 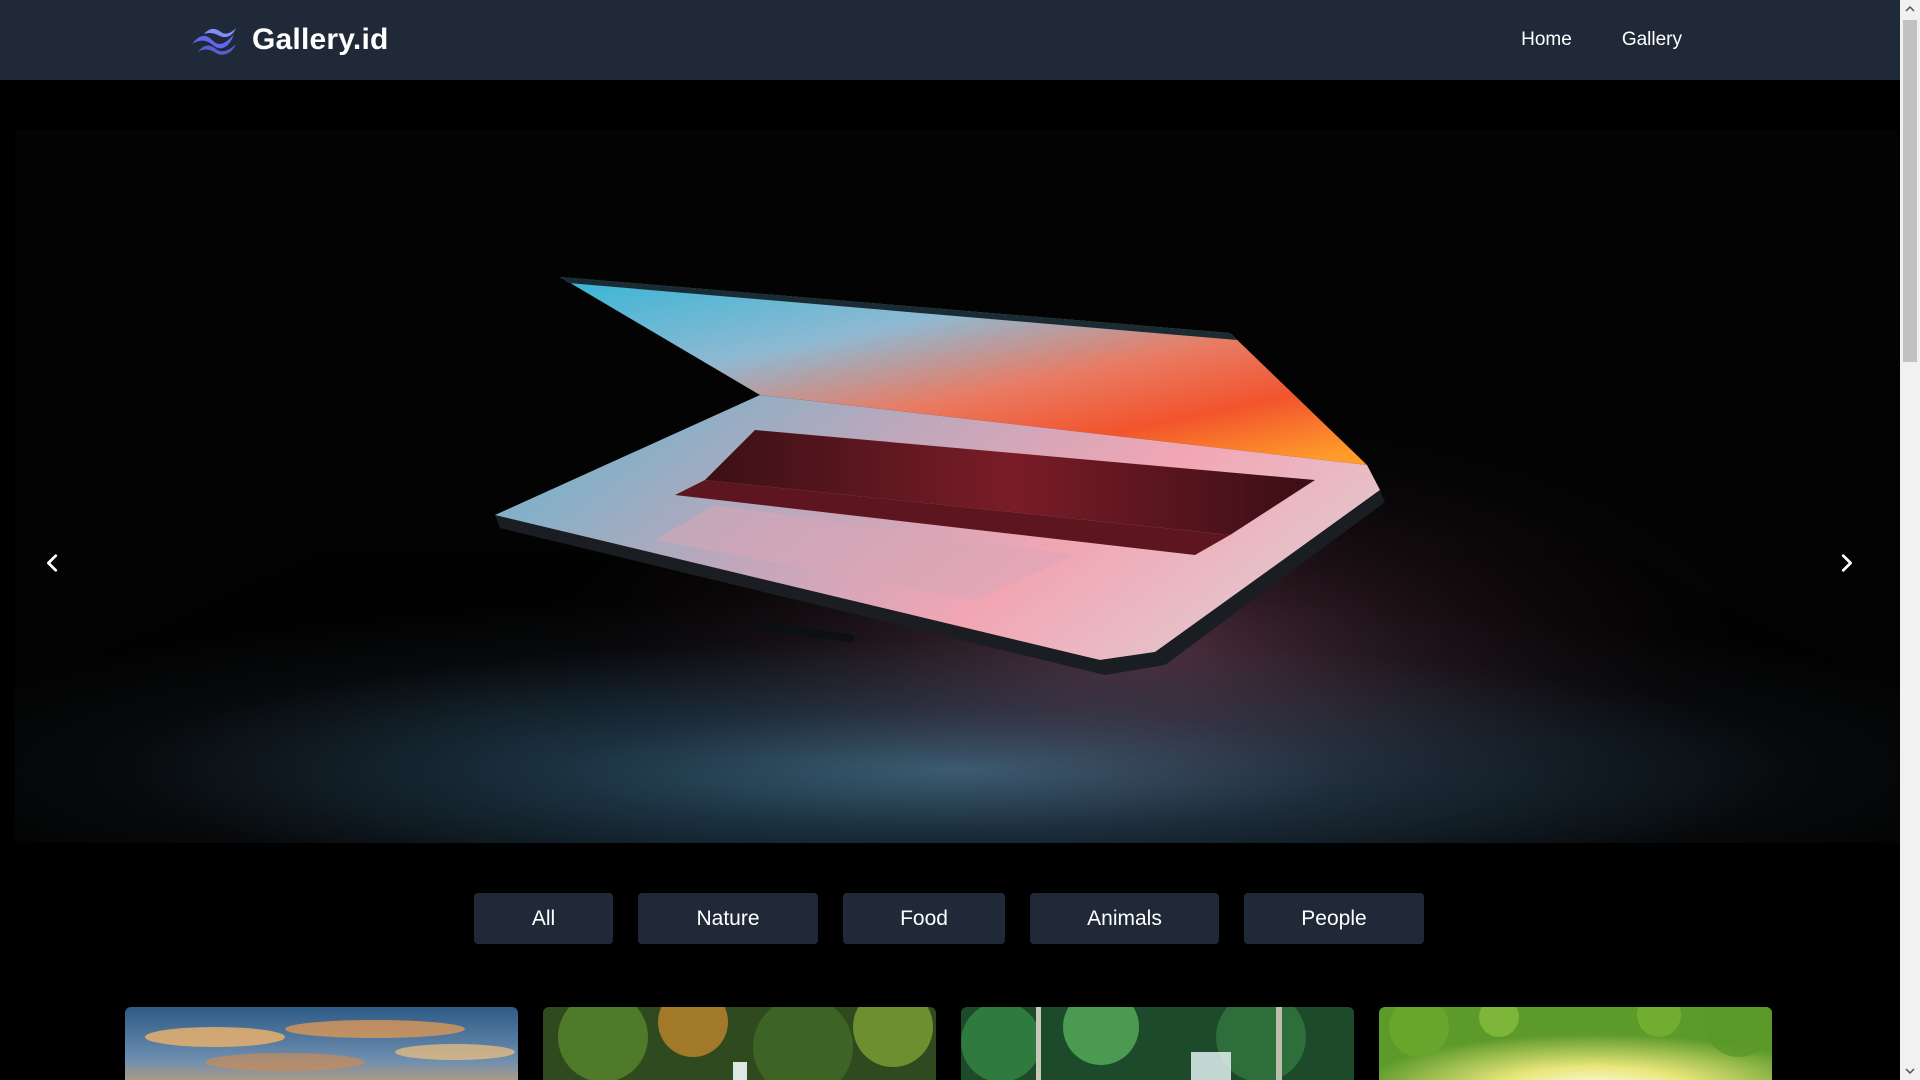 What do you see at coordinates (320, 39) in the screenshot?
I see `brand-name: Gallery.id` at bounding box center [320, 39].